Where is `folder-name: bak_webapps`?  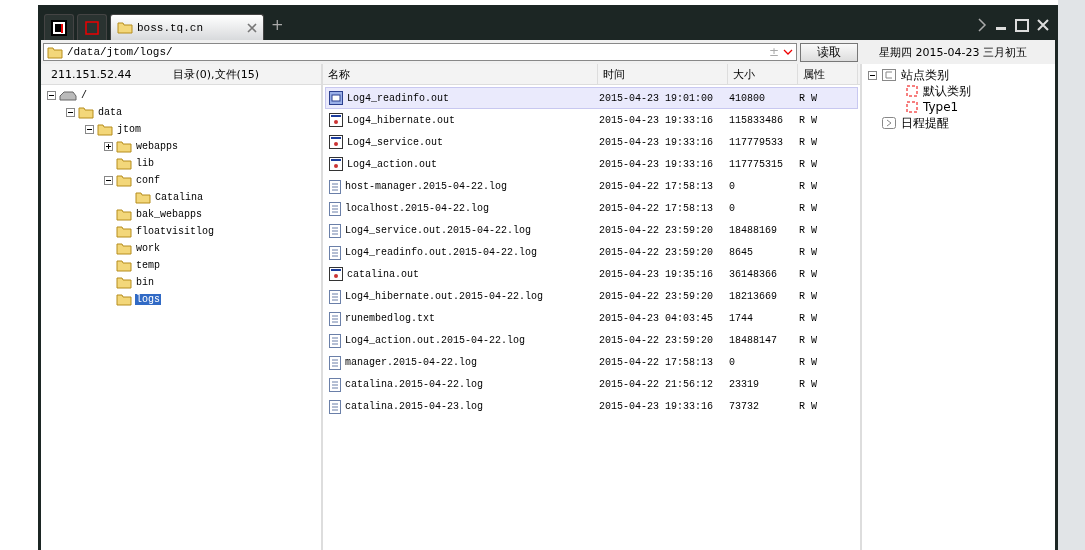 folder-name: bak_webapps is located at coordinates (169, 214).